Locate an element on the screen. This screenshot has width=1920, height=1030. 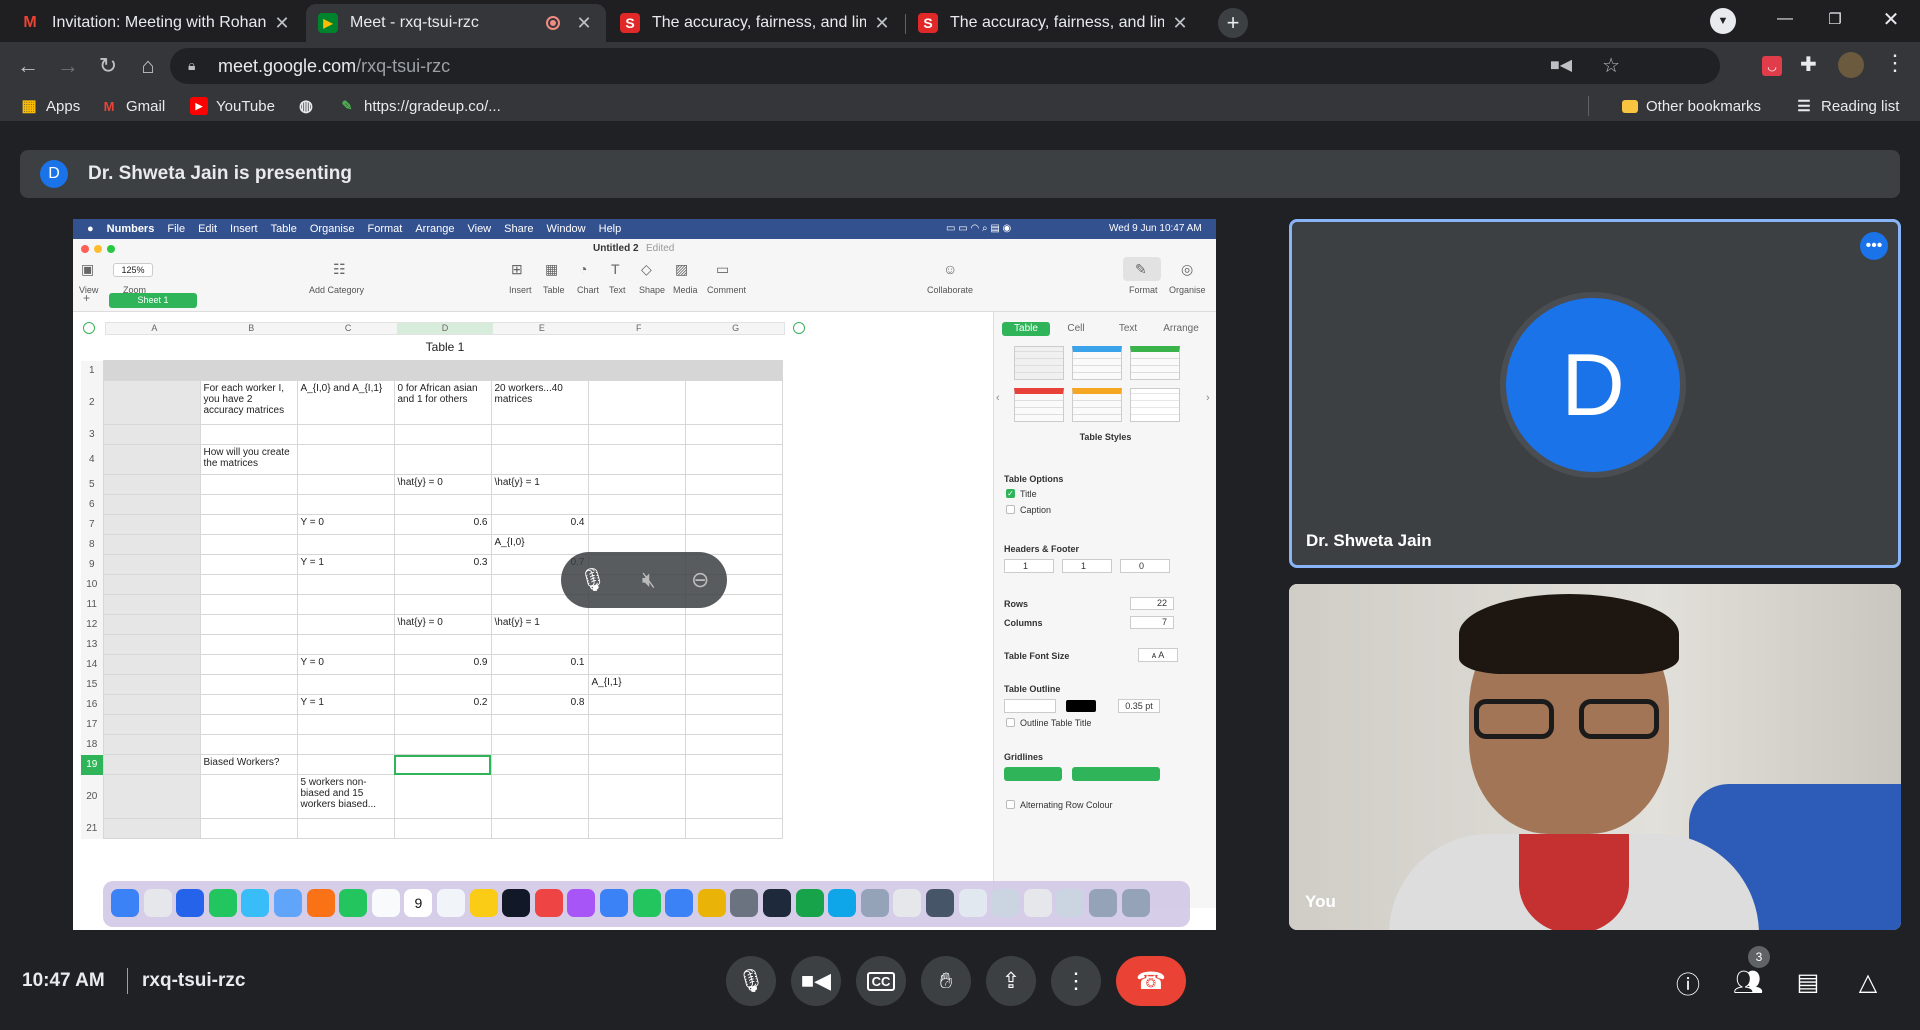
microphone-button: 🎙︎ is located at coordinates (751, 981).